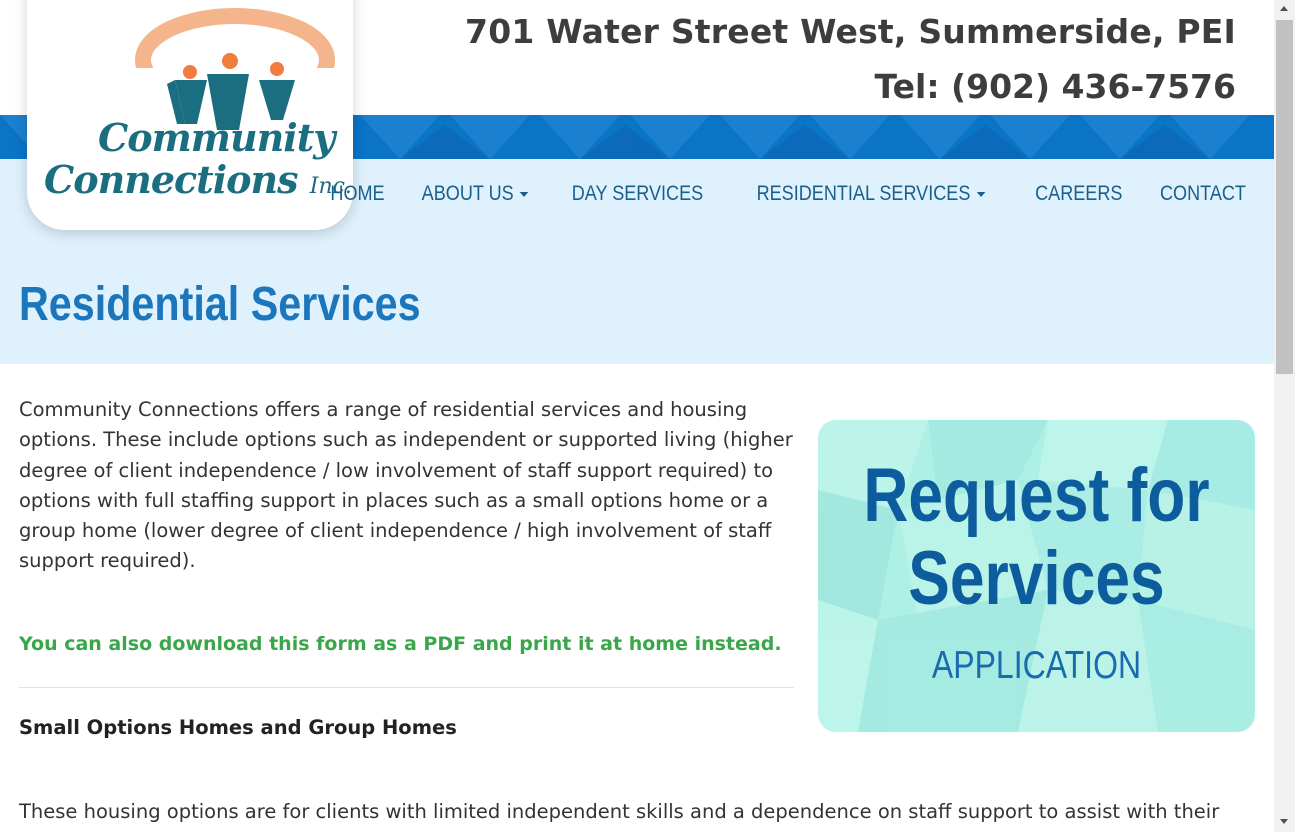  What do you see at coordinates (1036, 665) in the screenshot?
I see `banner-subtitle: APPLICATION` at bounding box center [1036, 665].